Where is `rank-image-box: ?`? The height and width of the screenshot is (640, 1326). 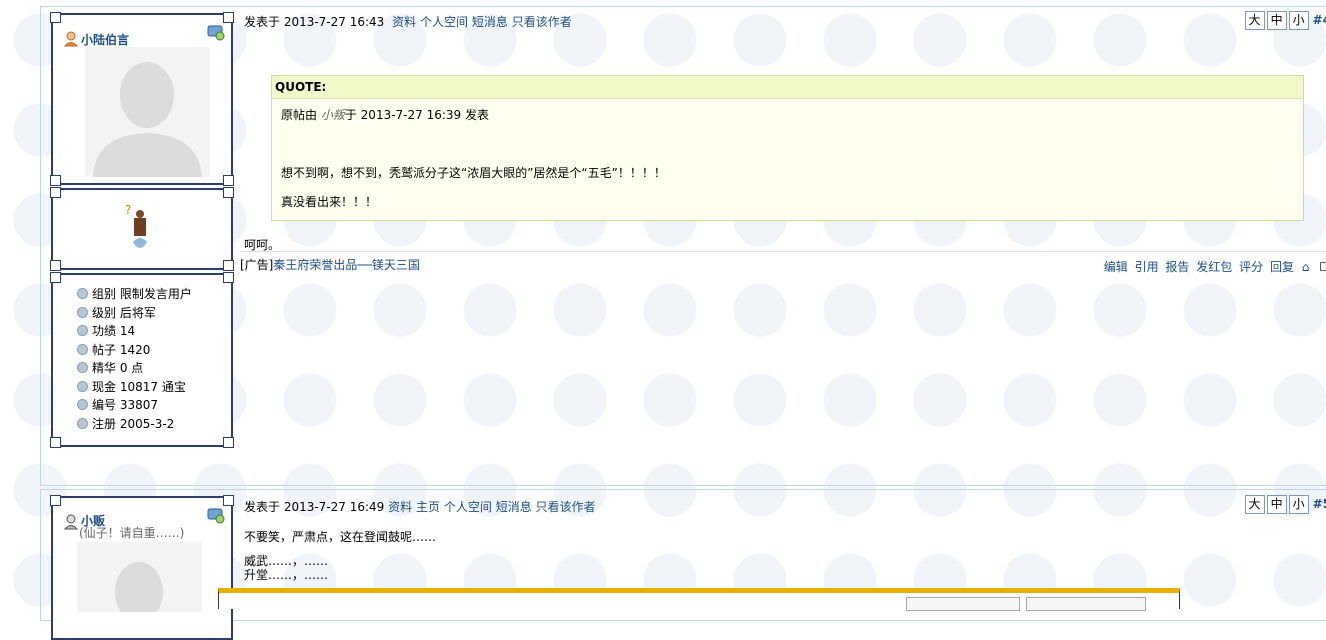 rank-image-box: ? is located at coordinates (142, 229).